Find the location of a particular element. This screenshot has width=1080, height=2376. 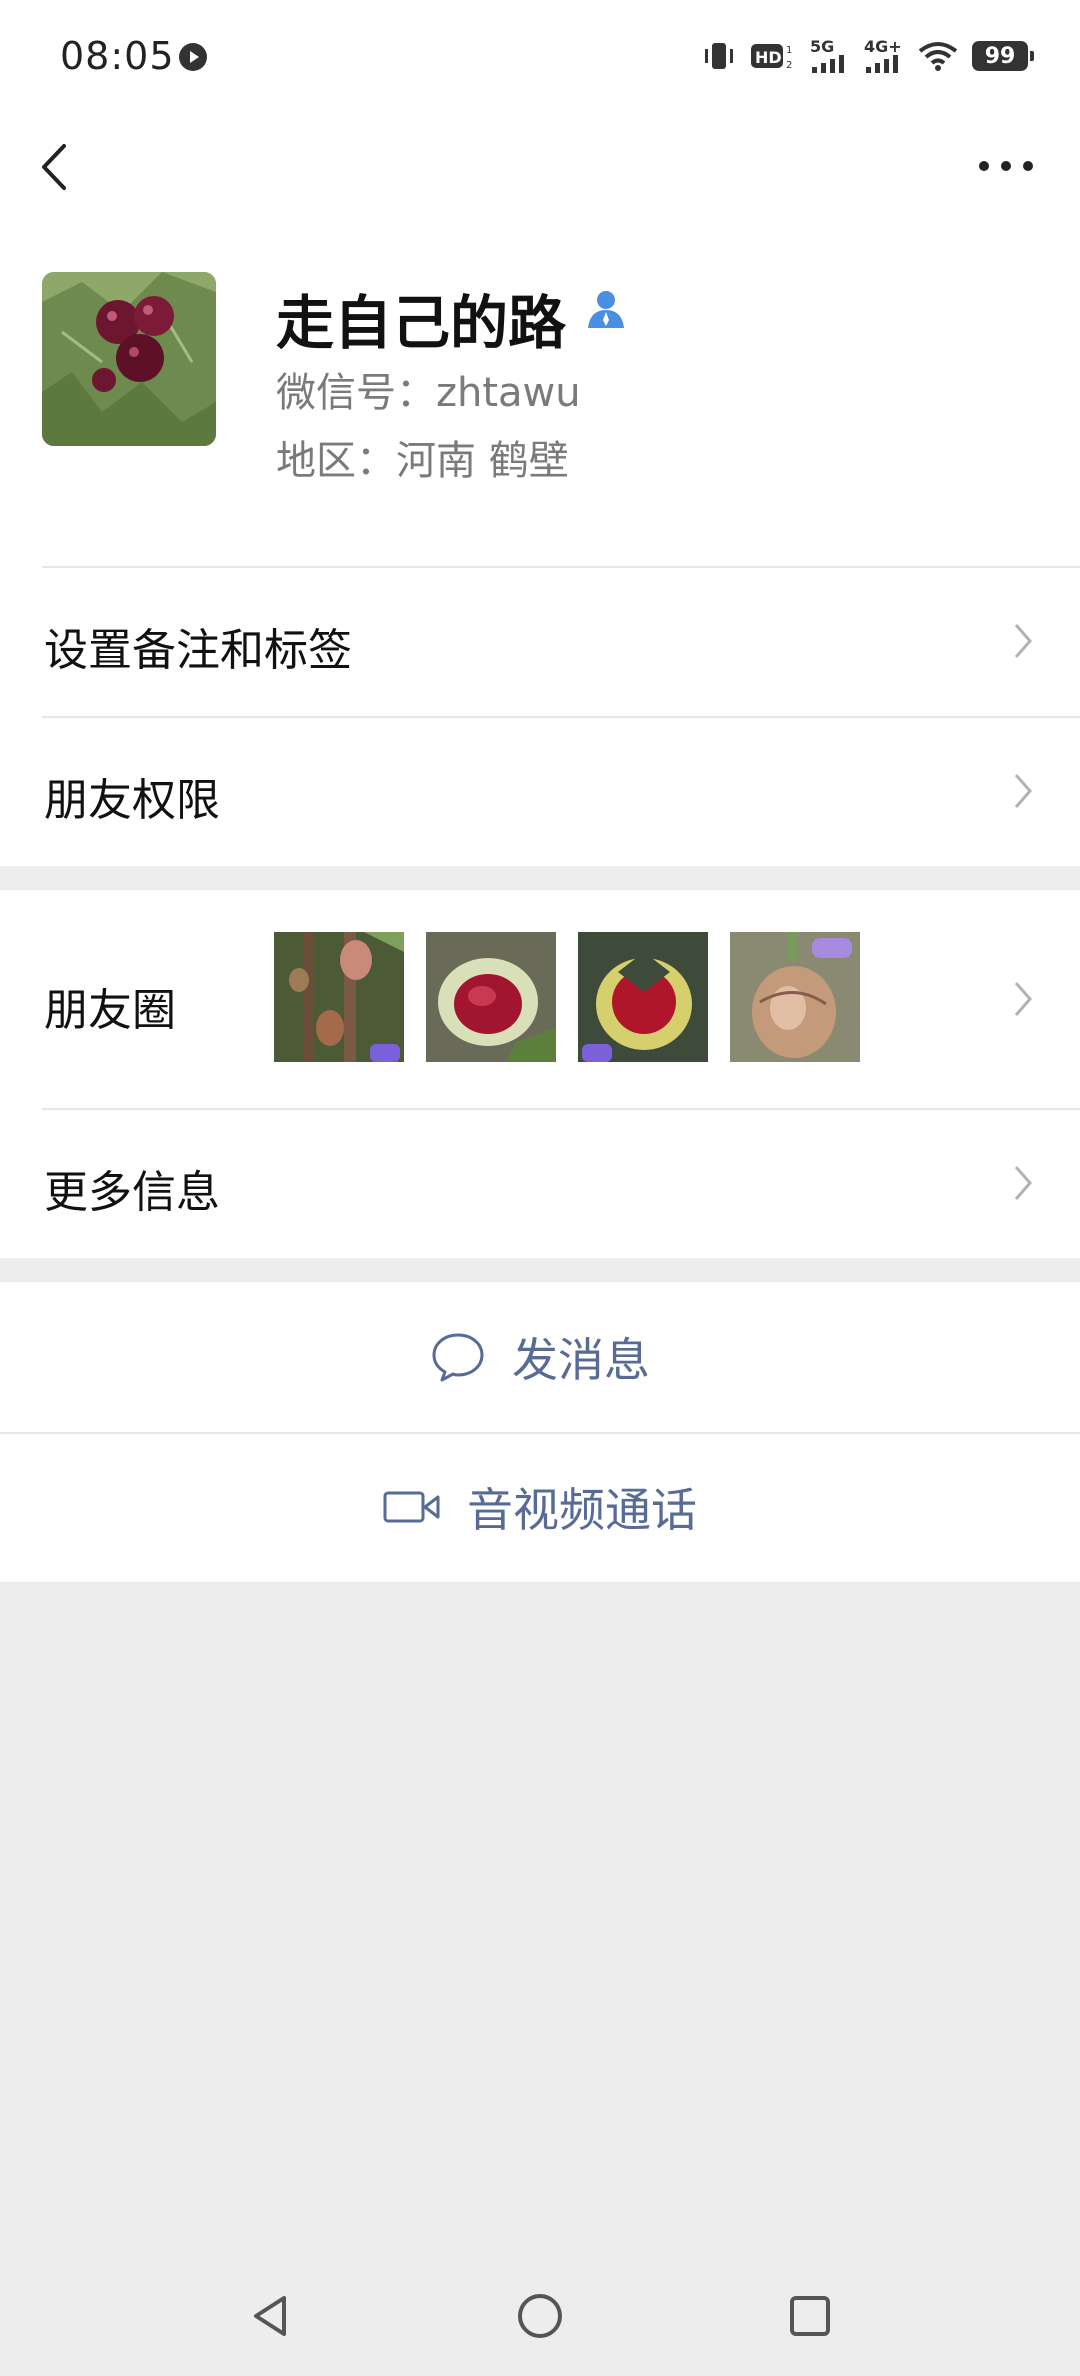

avatar-image is located at coordinates (129, 359).